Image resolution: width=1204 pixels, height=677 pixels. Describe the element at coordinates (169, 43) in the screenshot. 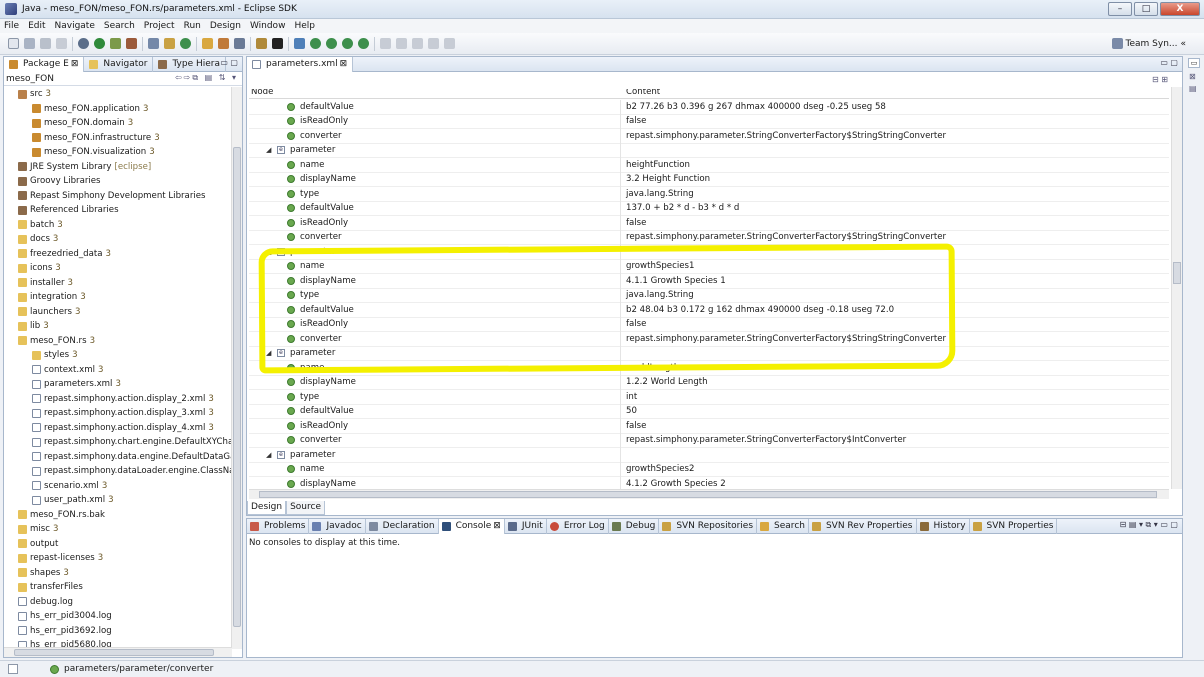

I see `new-package-icon` at that location.